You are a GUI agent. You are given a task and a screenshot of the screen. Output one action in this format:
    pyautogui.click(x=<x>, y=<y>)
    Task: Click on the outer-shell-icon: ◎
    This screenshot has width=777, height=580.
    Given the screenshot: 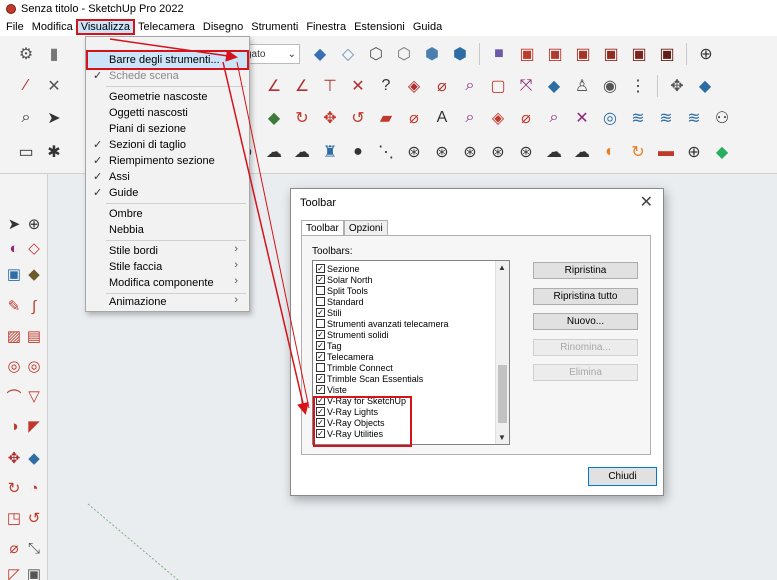 What is the action you would take?
    pyautogui.click(x=610, y=118)
    